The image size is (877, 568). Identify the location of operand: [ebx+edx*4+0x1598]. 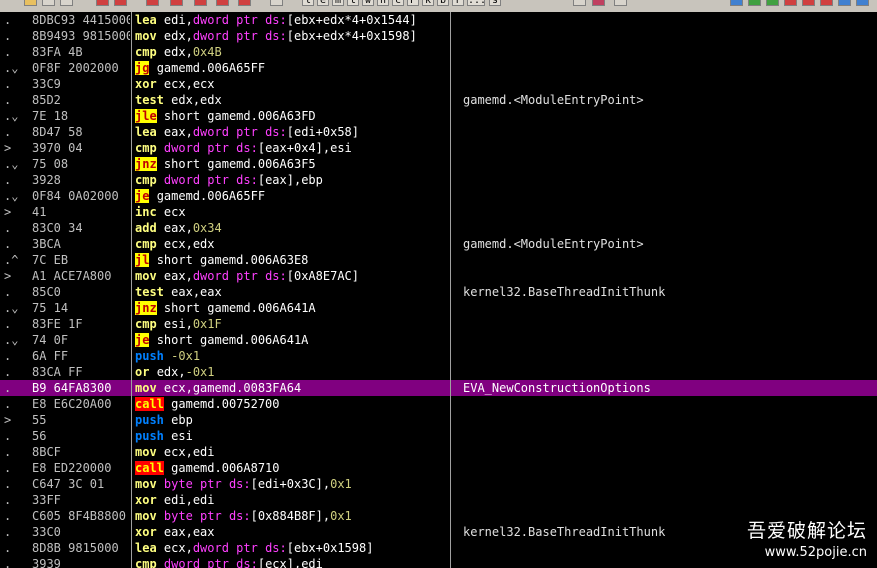
(351, 36).